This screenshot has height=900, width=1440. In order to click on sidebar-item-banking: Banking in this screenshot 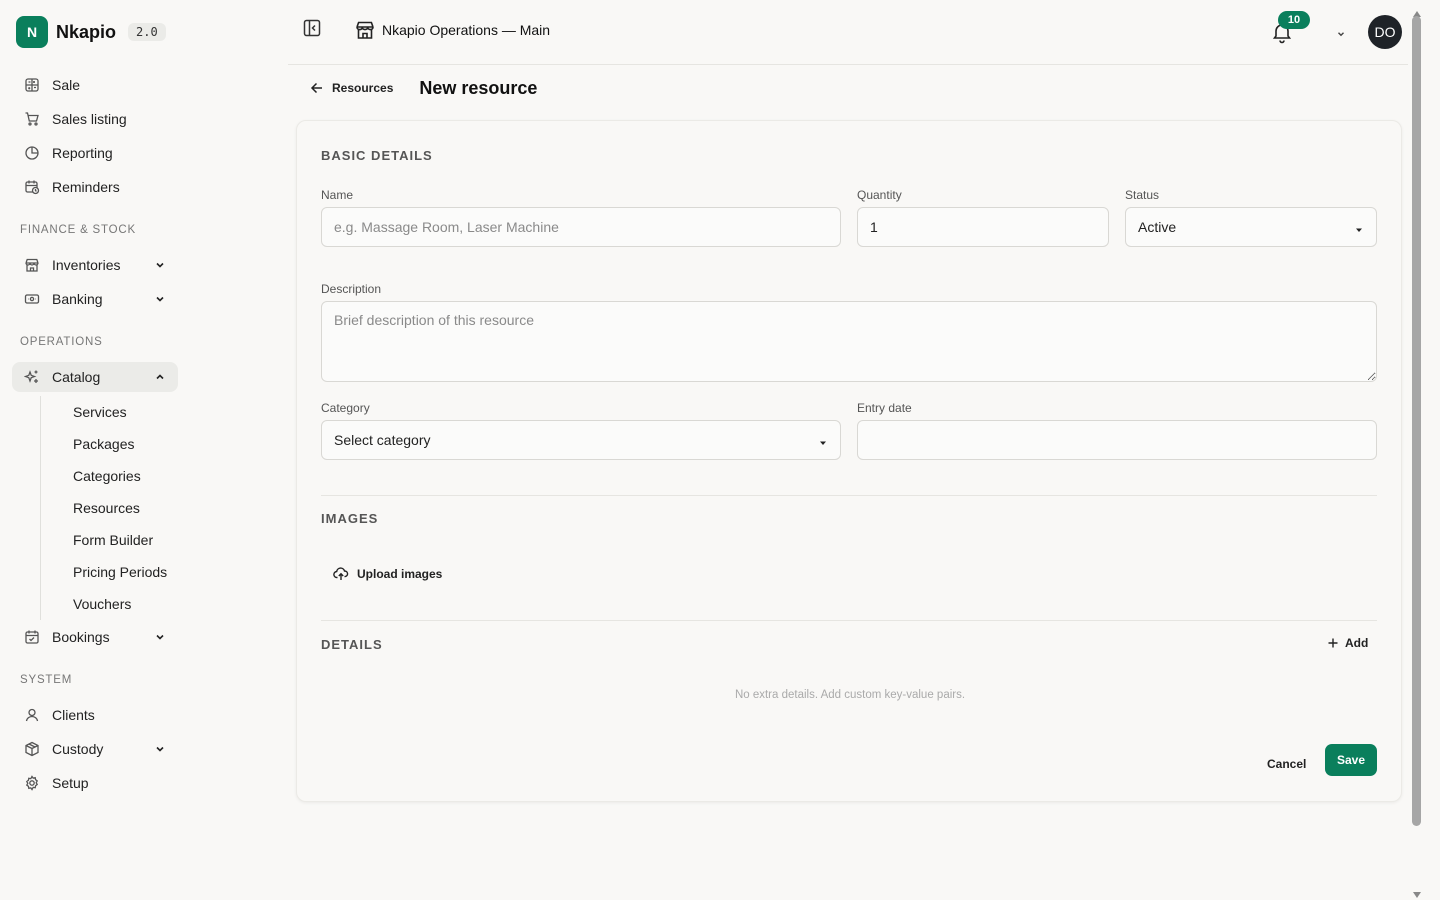, I will do `click(95, 299)`.